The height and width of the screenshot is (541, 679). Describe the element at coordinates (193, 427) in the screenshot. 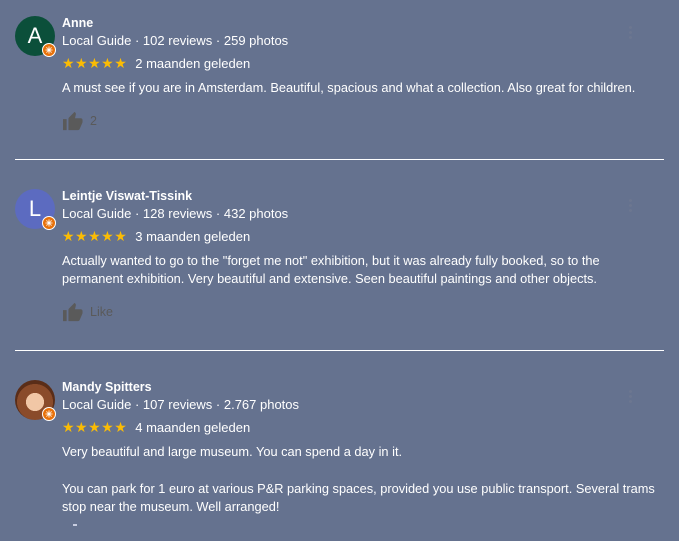

I see `review-date: 4 maanden geleden` at that location.